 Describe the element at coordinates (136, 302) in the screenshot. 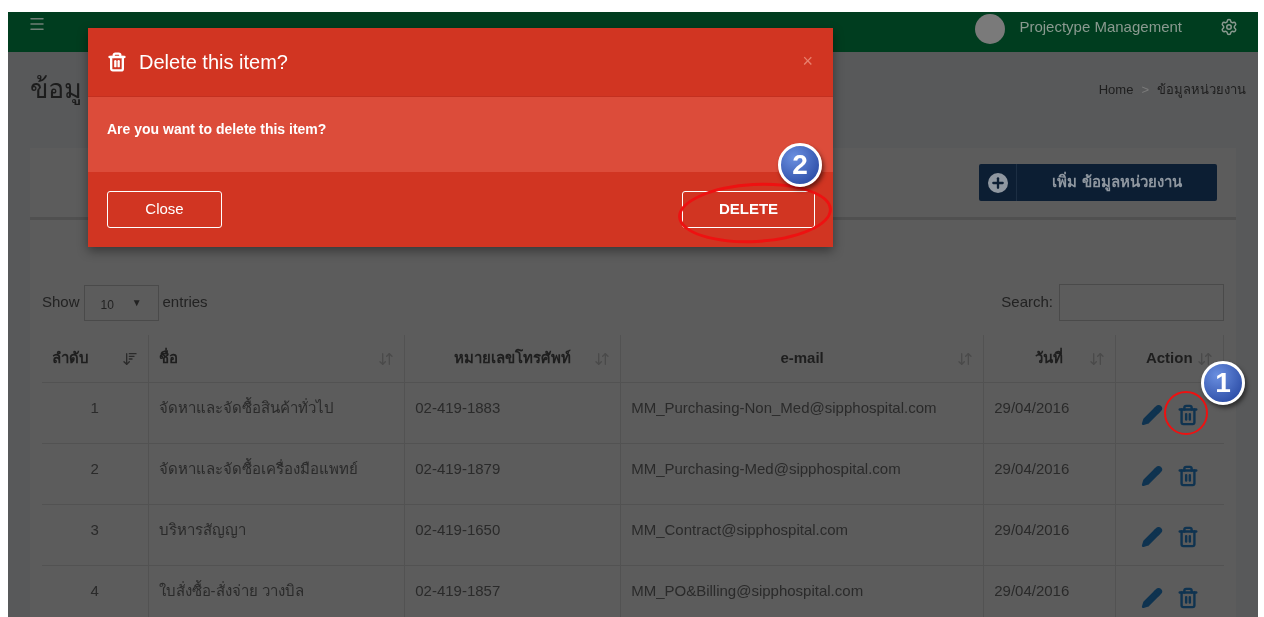

I see `caret-icon: ▼` at that location.